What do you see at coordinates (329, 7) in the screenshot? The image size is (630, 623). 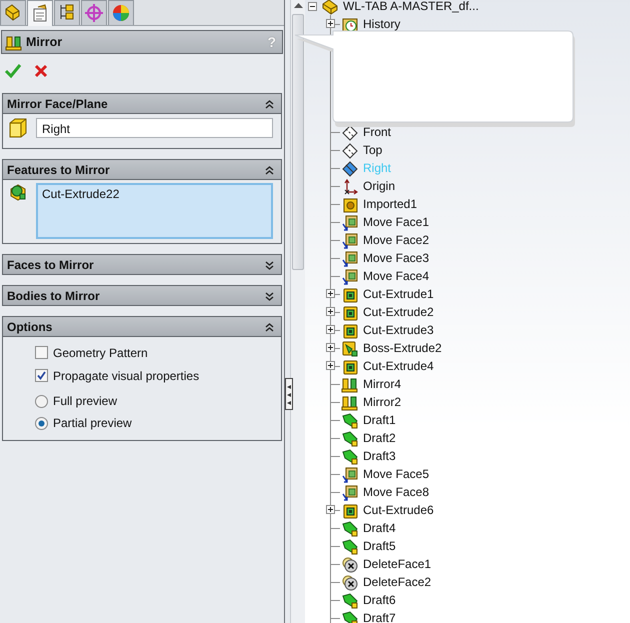 I see `part-icon` at bounding box center [329, 7].